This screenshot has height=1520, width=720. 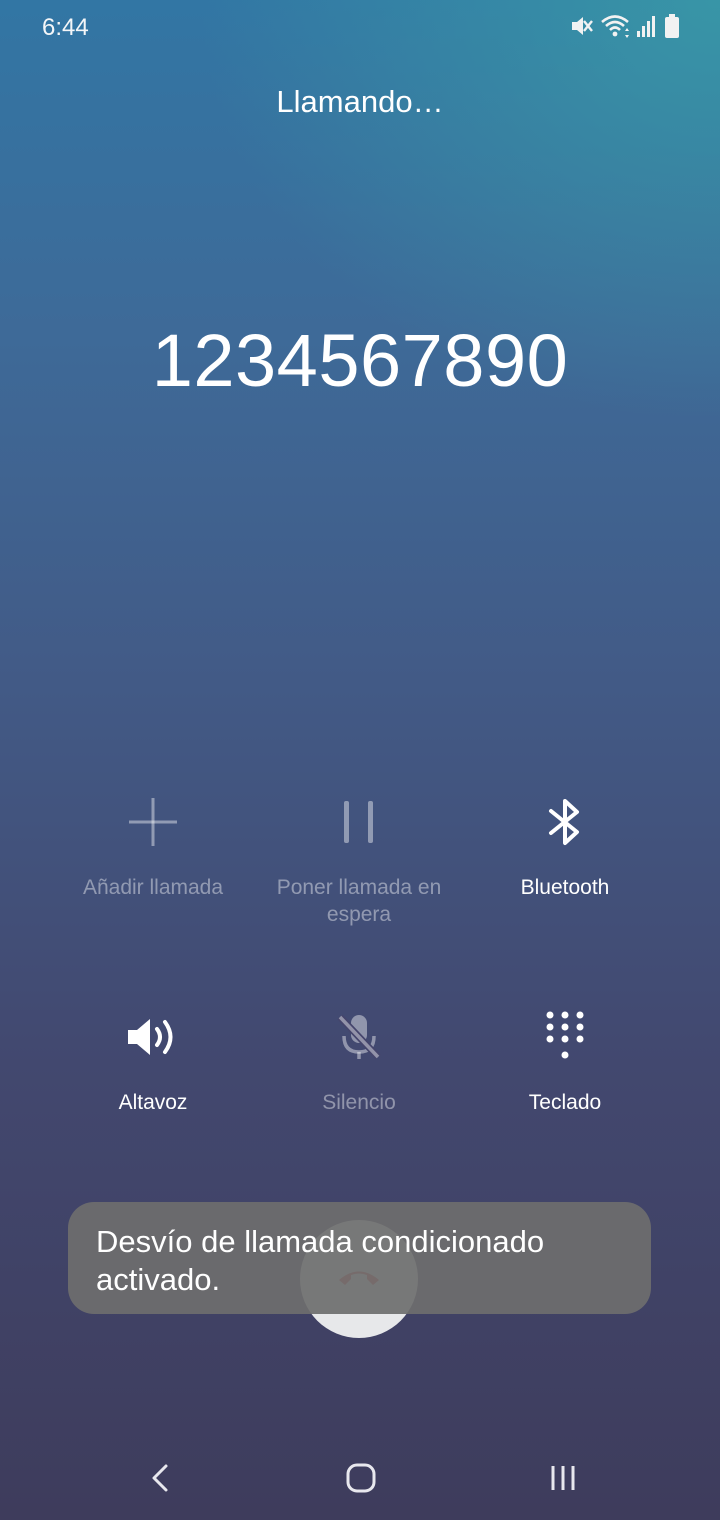 What do you see at coordinates (359, 859) in the screenshot?
I see `hold-call-button: Poner llamada en espera` at bounding box center [359, 859].